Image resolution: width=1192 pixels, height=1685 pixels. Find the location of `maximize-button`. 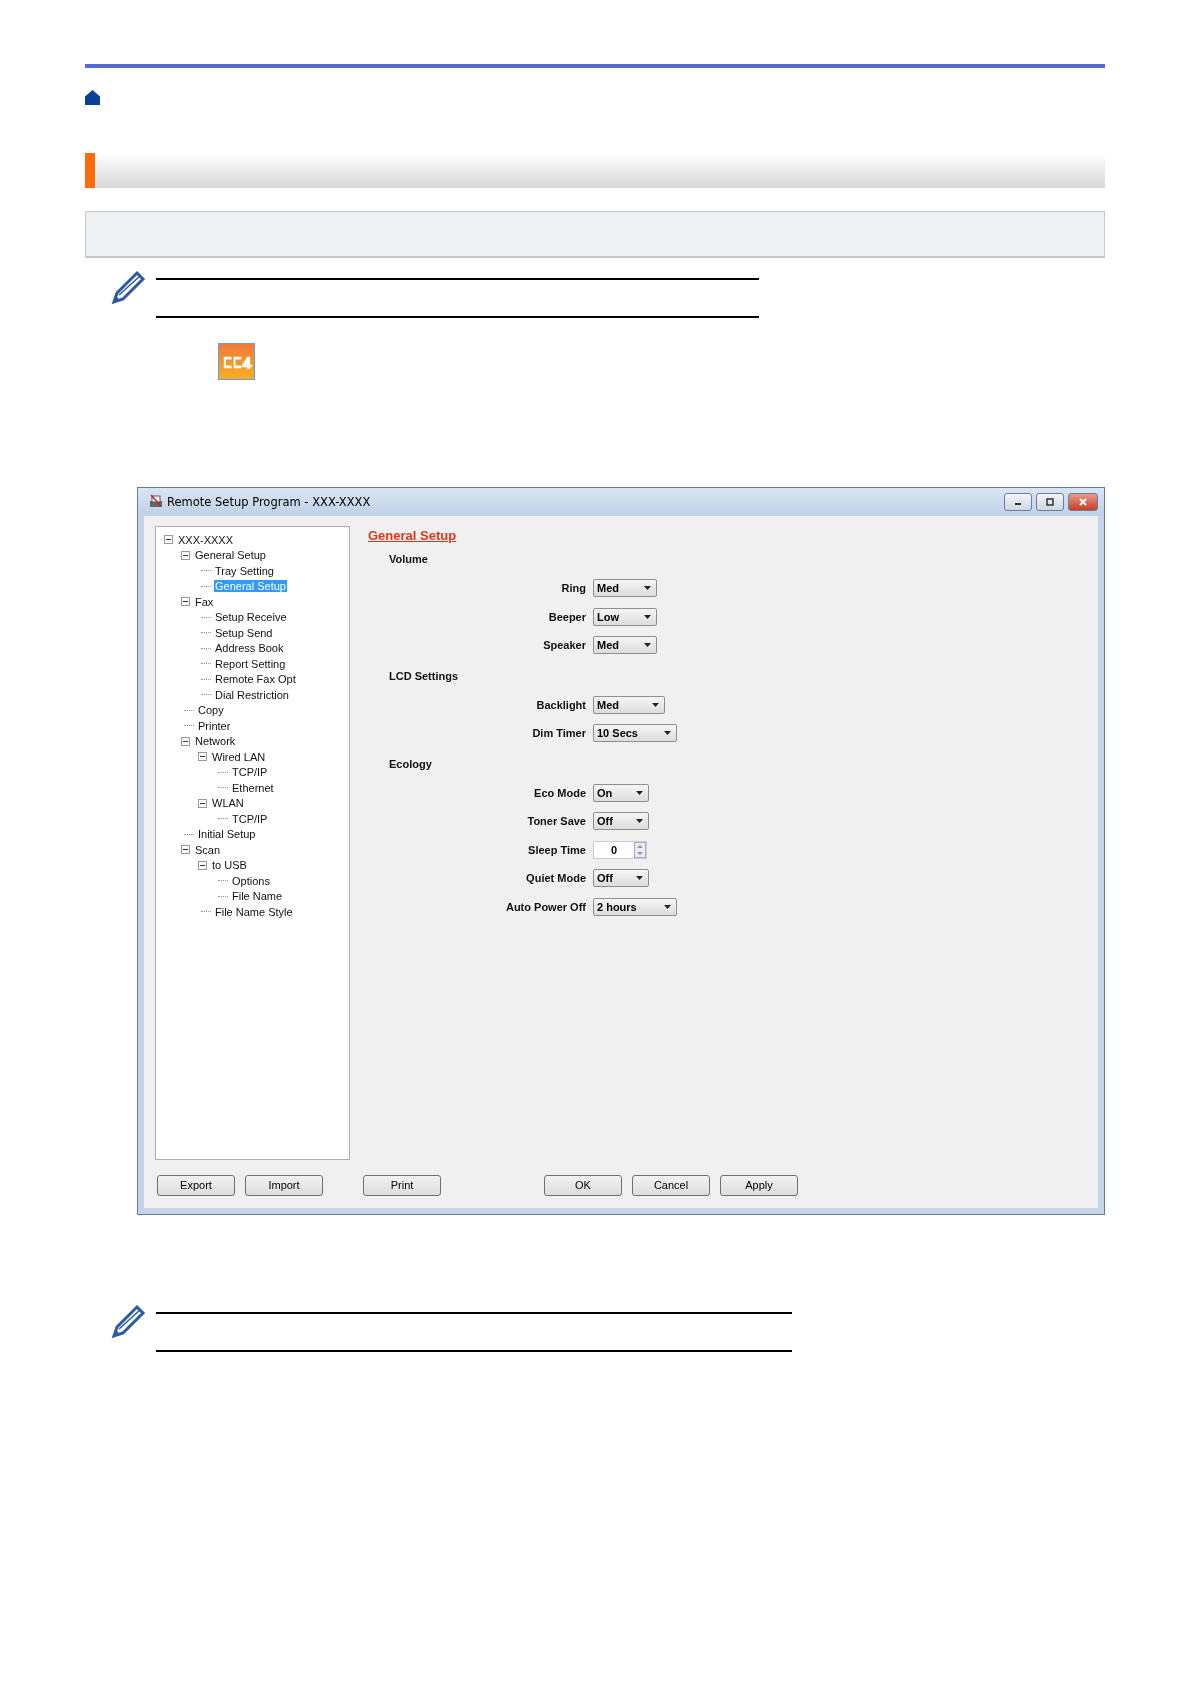

maximize-button is located at coordinates (1050, 502).